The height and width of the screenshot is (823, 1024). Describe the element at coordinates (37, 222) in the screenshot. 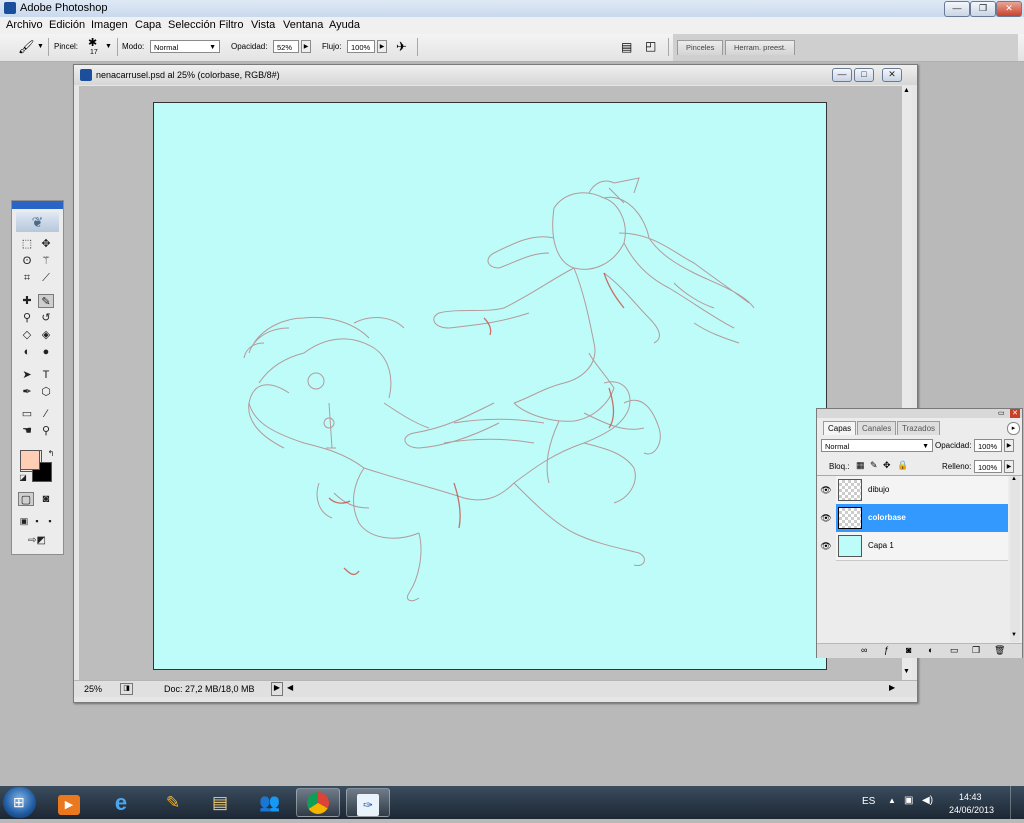

I see `feather-icon: ❦` at that location.